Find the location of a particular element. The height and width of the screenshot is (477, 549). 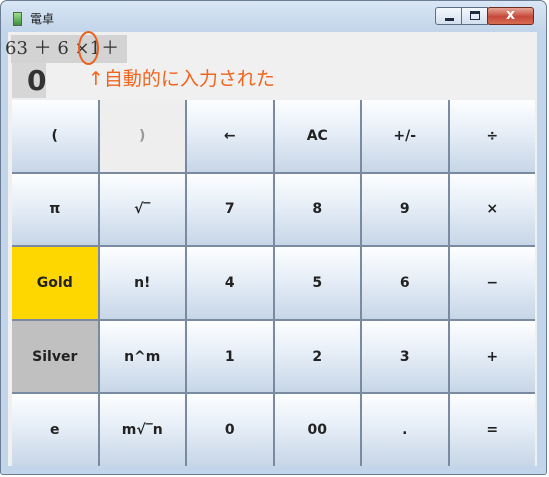

multiply-button: × is located at coordinates (492, 209).